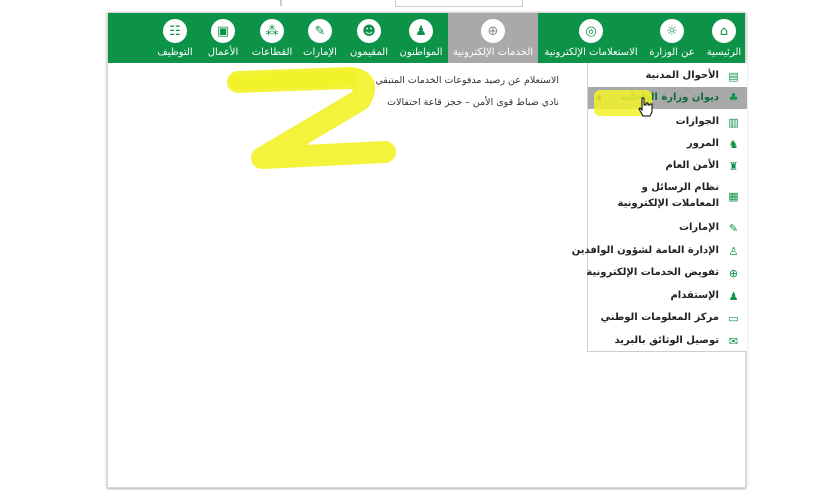 The image size is (819, 490). Describe the element at coordinates (682, 75) in the screenshot. I see `sidebar-item-label: الأحوال المدنية` at that location.